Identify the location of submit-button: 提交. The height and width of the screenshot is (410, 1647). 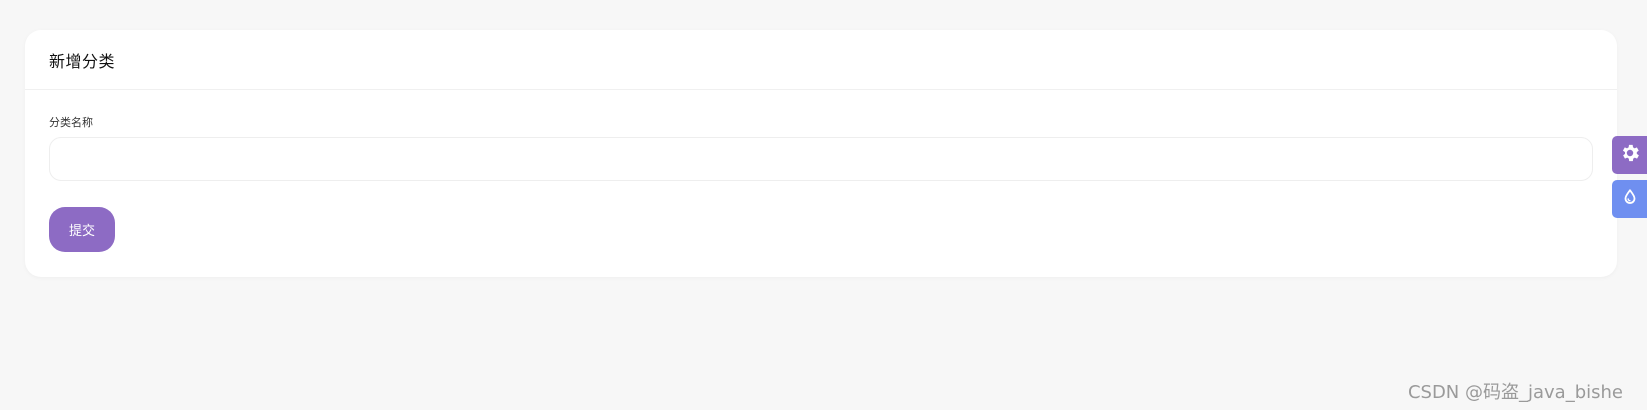
(82, 229).